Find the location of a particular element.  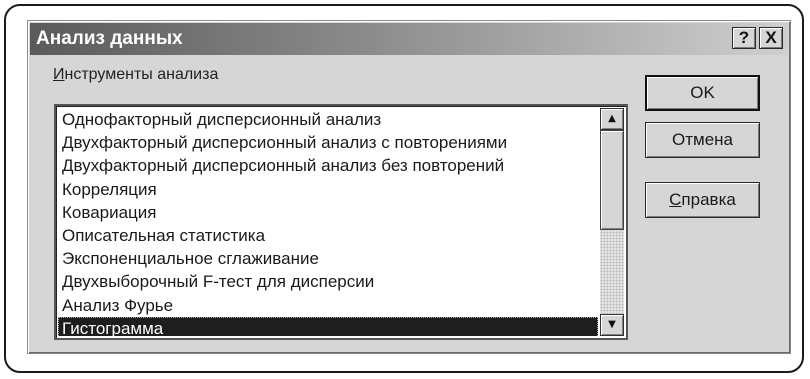

tools-label: Инструменты анализа is located at coordinates (136, 74).